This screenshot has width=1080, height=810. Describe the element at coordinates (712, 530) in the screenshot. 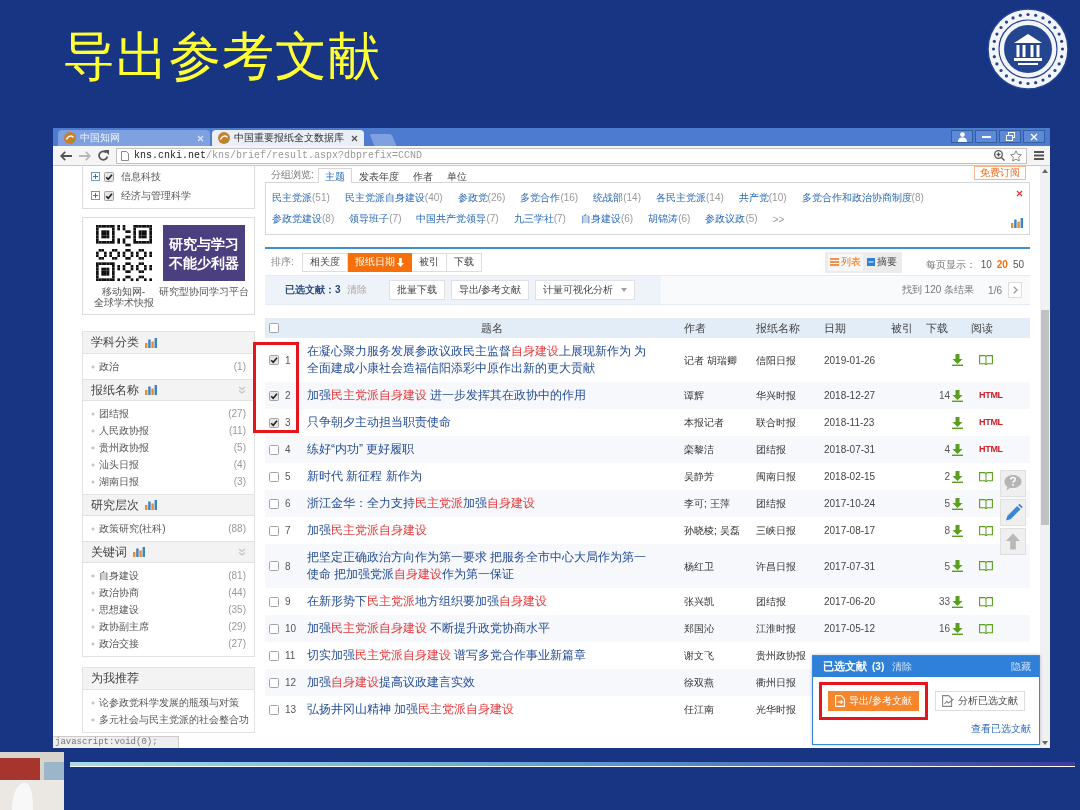

I see `author-link: 孙晓棱; 吴磊` at that location.